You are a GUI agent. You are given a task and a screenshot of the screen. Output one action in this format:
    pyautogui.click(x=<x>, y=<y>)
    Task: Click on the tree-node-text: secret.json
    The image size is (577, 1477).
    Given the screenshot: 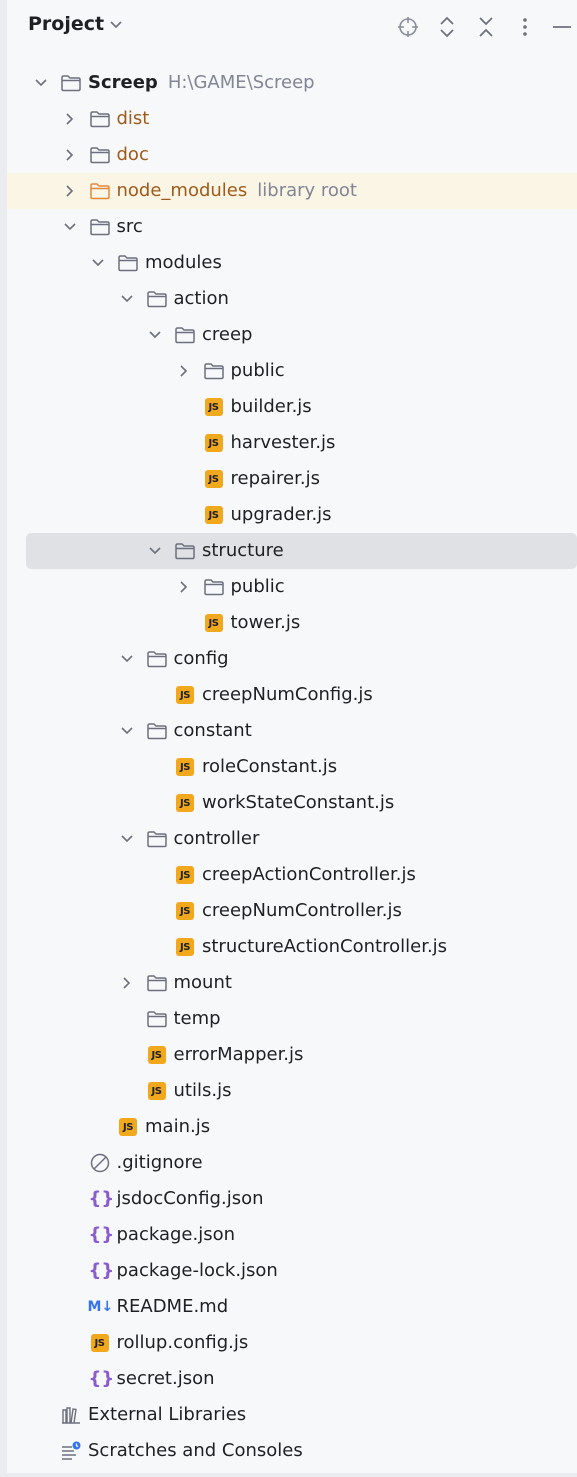 What is the action you would take?
    pyautogui.click(x=166, y=1379)
    